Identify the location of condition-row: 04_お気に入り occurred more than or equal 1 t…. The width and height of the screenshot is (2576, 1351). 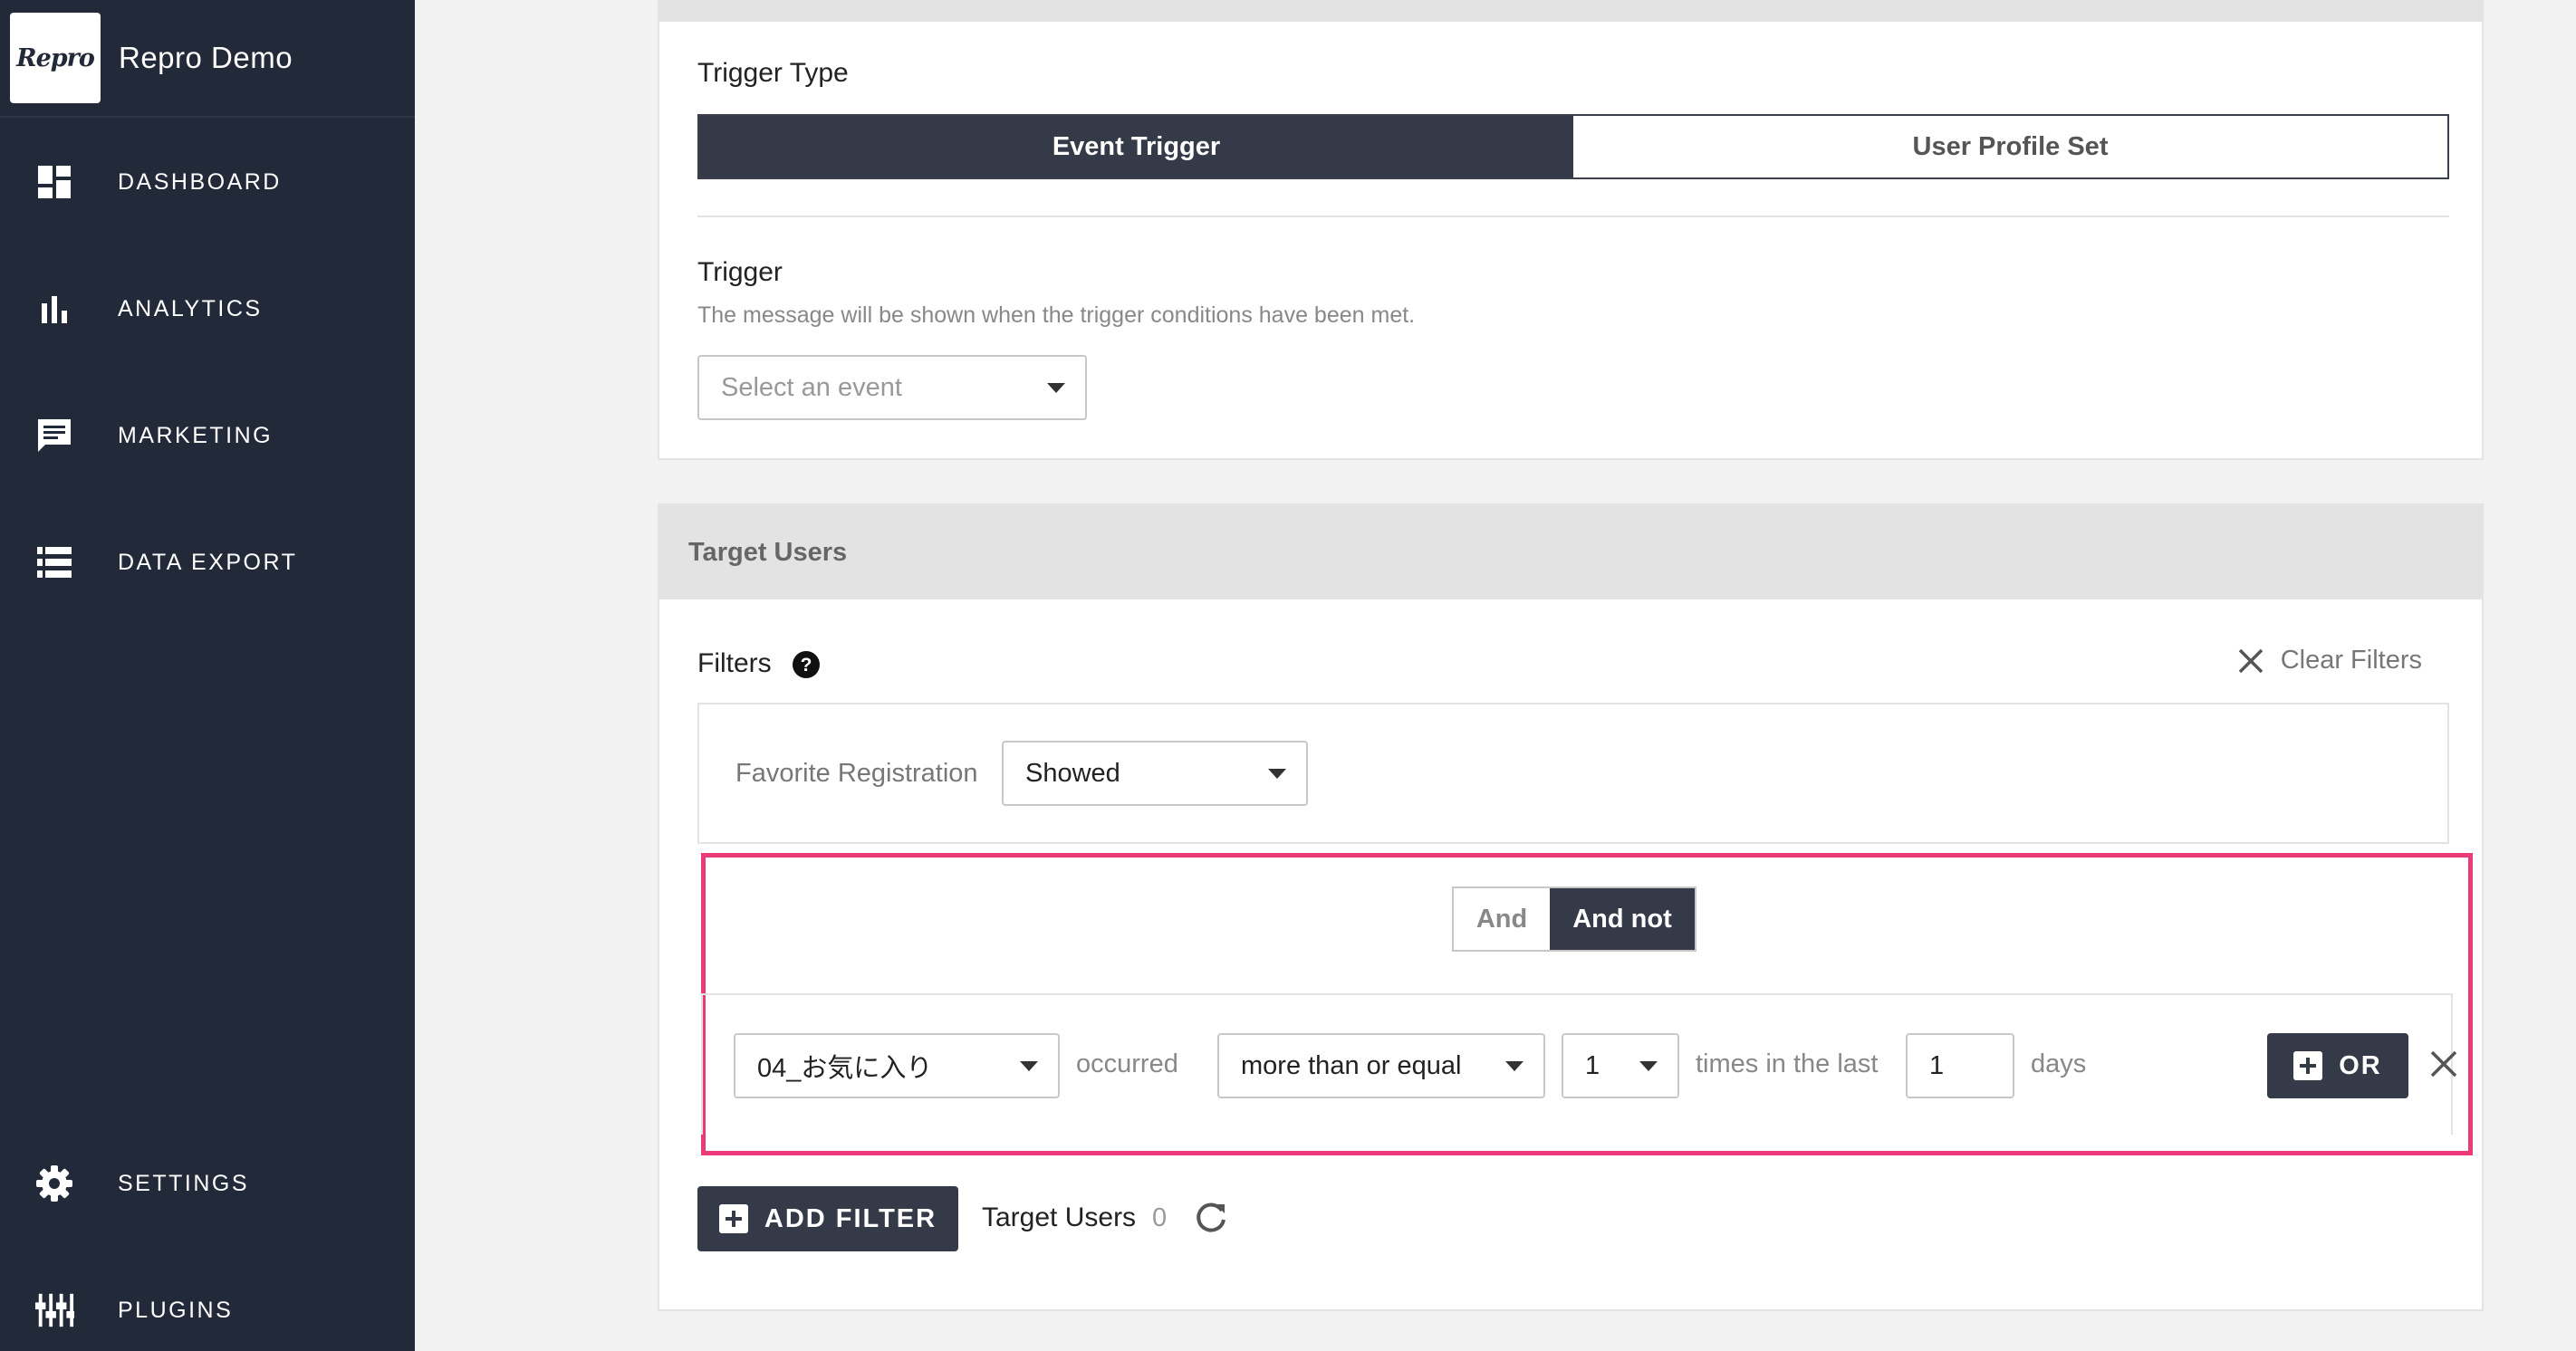
(1579, 1064).